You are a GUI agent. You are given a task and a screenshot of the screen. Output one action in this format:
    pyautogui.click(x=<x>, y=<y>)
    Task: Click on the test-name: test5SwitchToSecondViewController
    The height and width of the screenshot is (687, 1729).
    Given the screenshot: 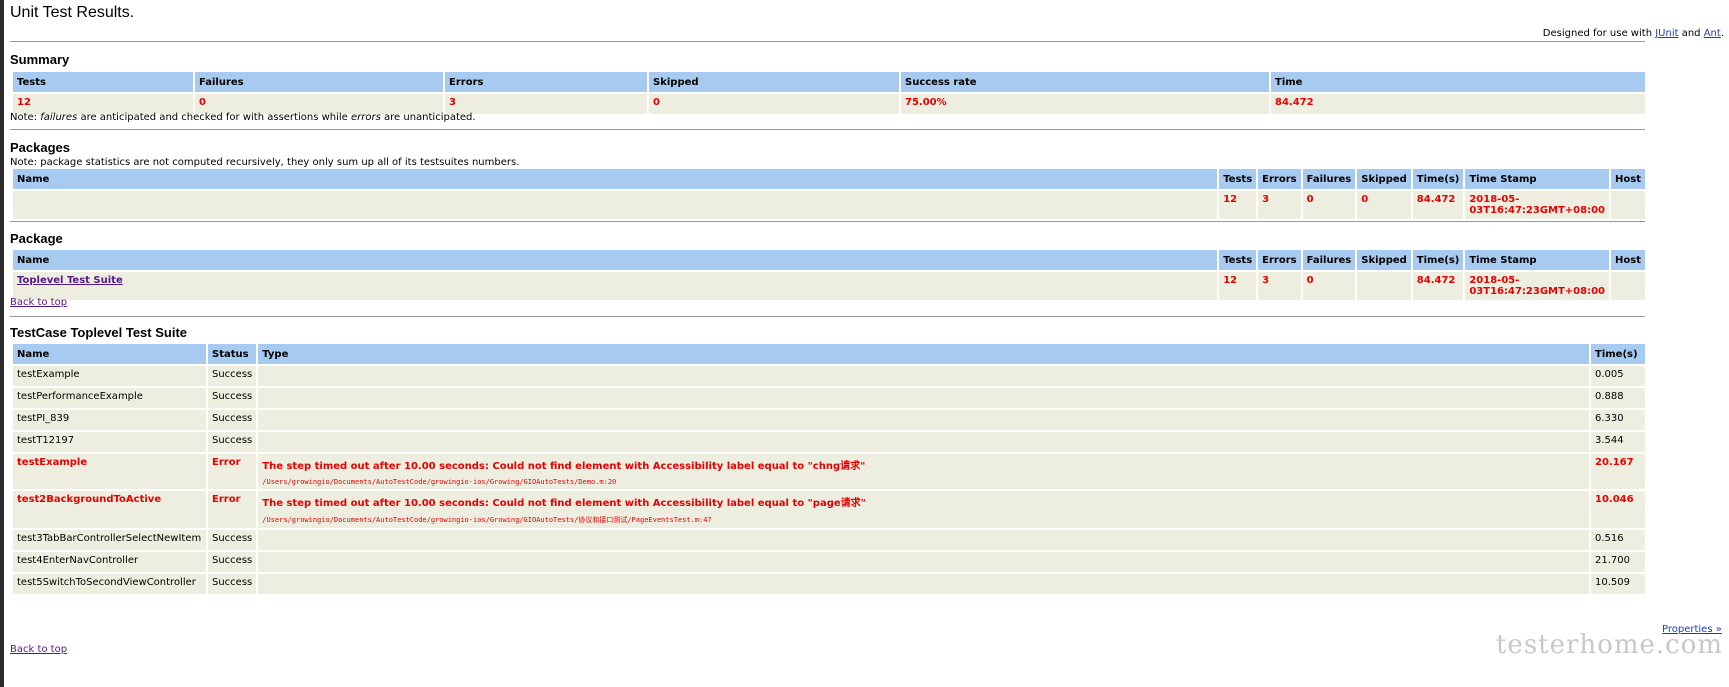 What is the action you would take?
    pyautogui.click(x=109, y=584)
    